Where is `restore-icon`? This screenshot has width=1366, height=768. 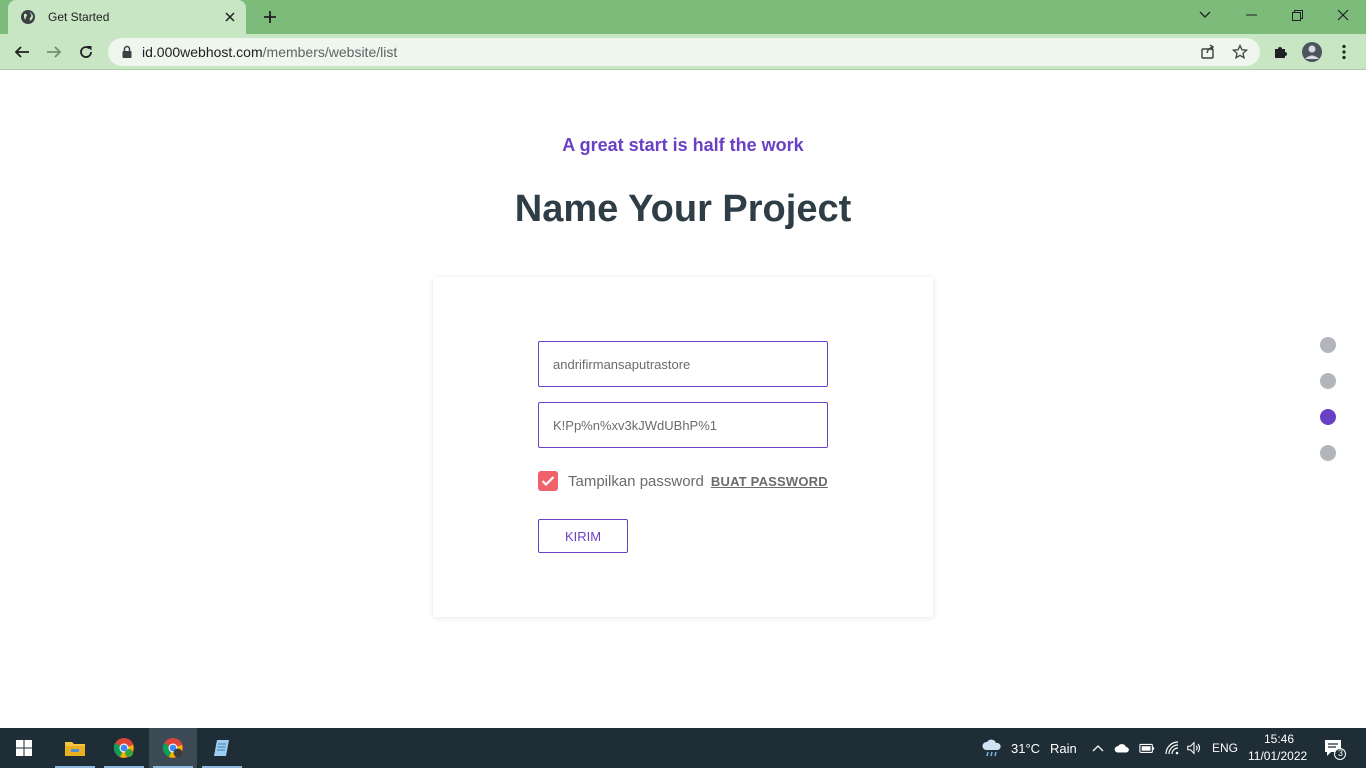
restore-icon is located at coordinates (1297, 15).